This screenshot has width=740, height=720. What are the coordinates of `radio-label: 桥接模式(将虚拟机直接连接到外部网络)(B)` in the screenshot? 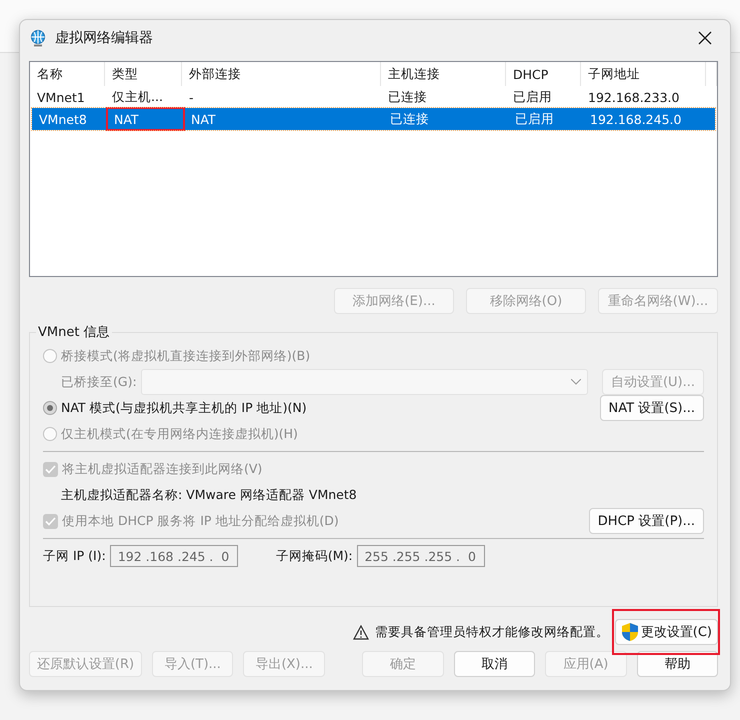 It's located at (185, 356).